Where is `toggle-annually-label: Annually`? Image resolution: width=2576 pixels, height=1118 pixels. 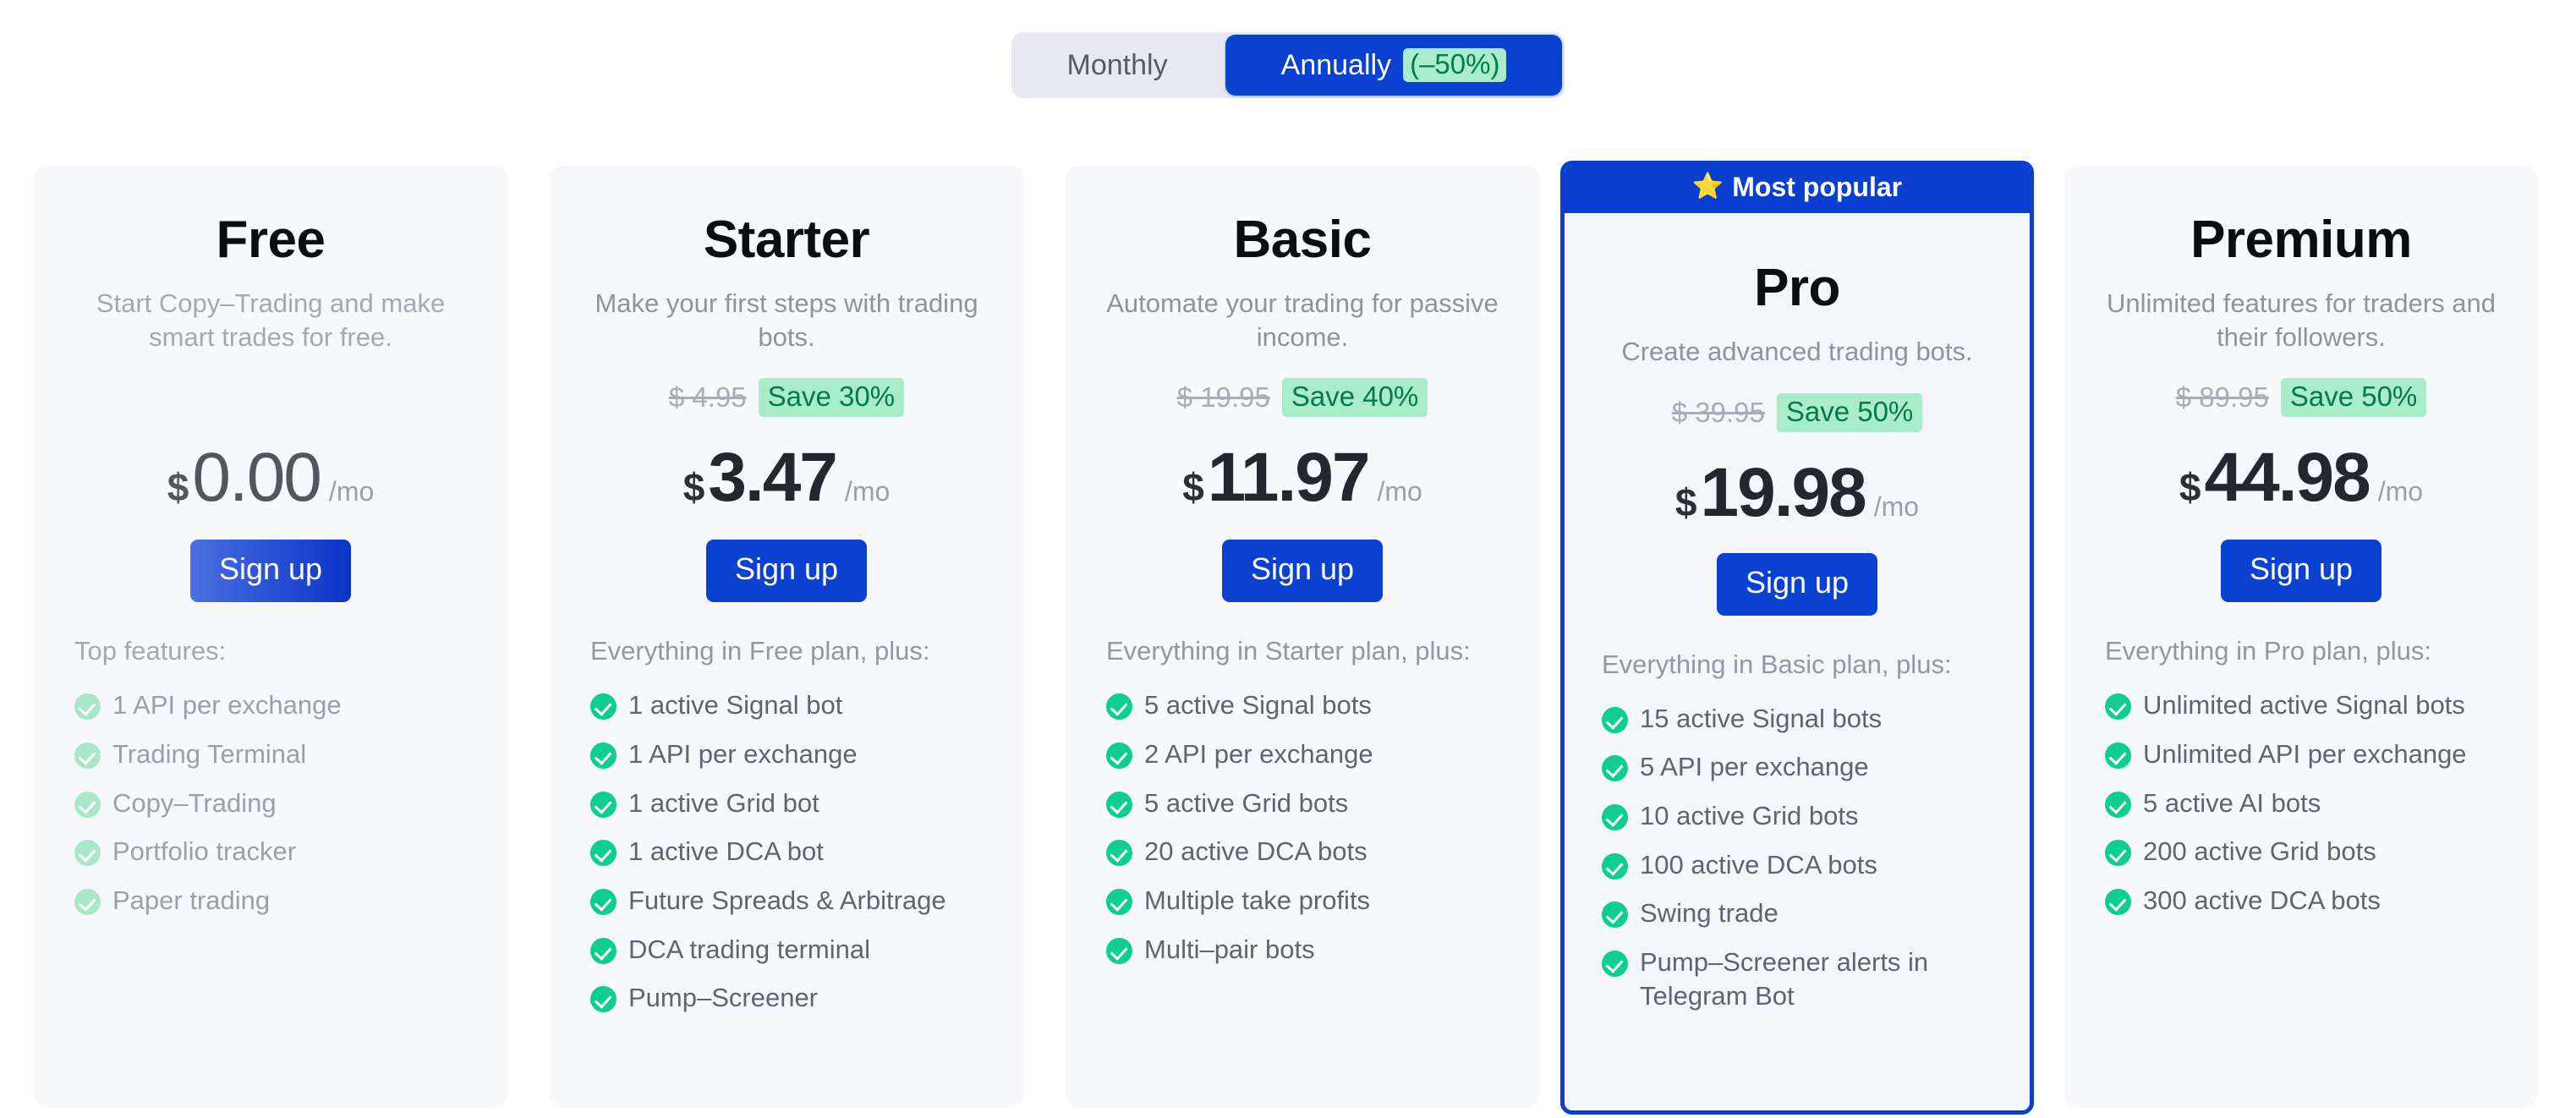
toggle-annually-label: Annually is located at coordinates (1336, 65).